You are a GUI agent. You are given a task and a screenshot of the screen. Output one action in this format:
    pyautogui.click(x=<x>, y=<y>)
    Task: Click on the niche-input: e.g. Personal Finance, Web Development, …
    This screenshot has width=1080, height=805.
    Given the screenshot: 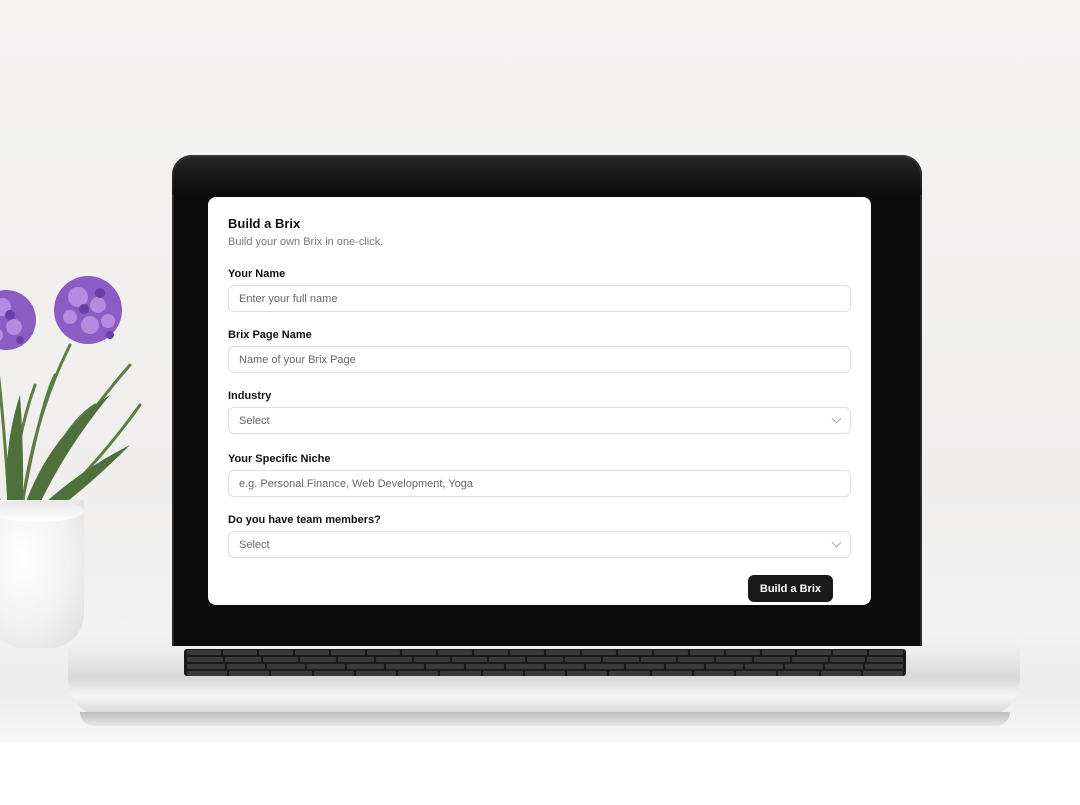 What is the action you would take?
    pyautogui.click(x=539, y=483)
    